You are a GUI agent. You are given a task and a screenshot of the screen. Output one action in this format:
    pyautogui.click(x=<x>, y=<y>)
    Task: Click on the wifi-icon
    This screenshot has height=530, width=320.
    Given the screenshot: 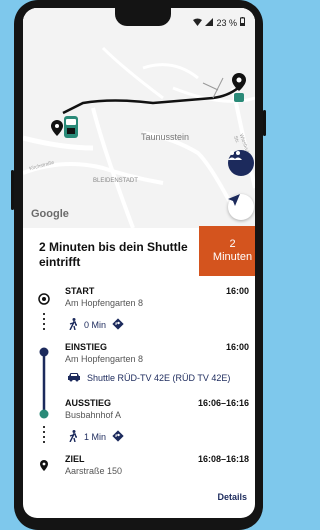 What is the action you would take?
    pyautogui.click(x=198, y=23)
    